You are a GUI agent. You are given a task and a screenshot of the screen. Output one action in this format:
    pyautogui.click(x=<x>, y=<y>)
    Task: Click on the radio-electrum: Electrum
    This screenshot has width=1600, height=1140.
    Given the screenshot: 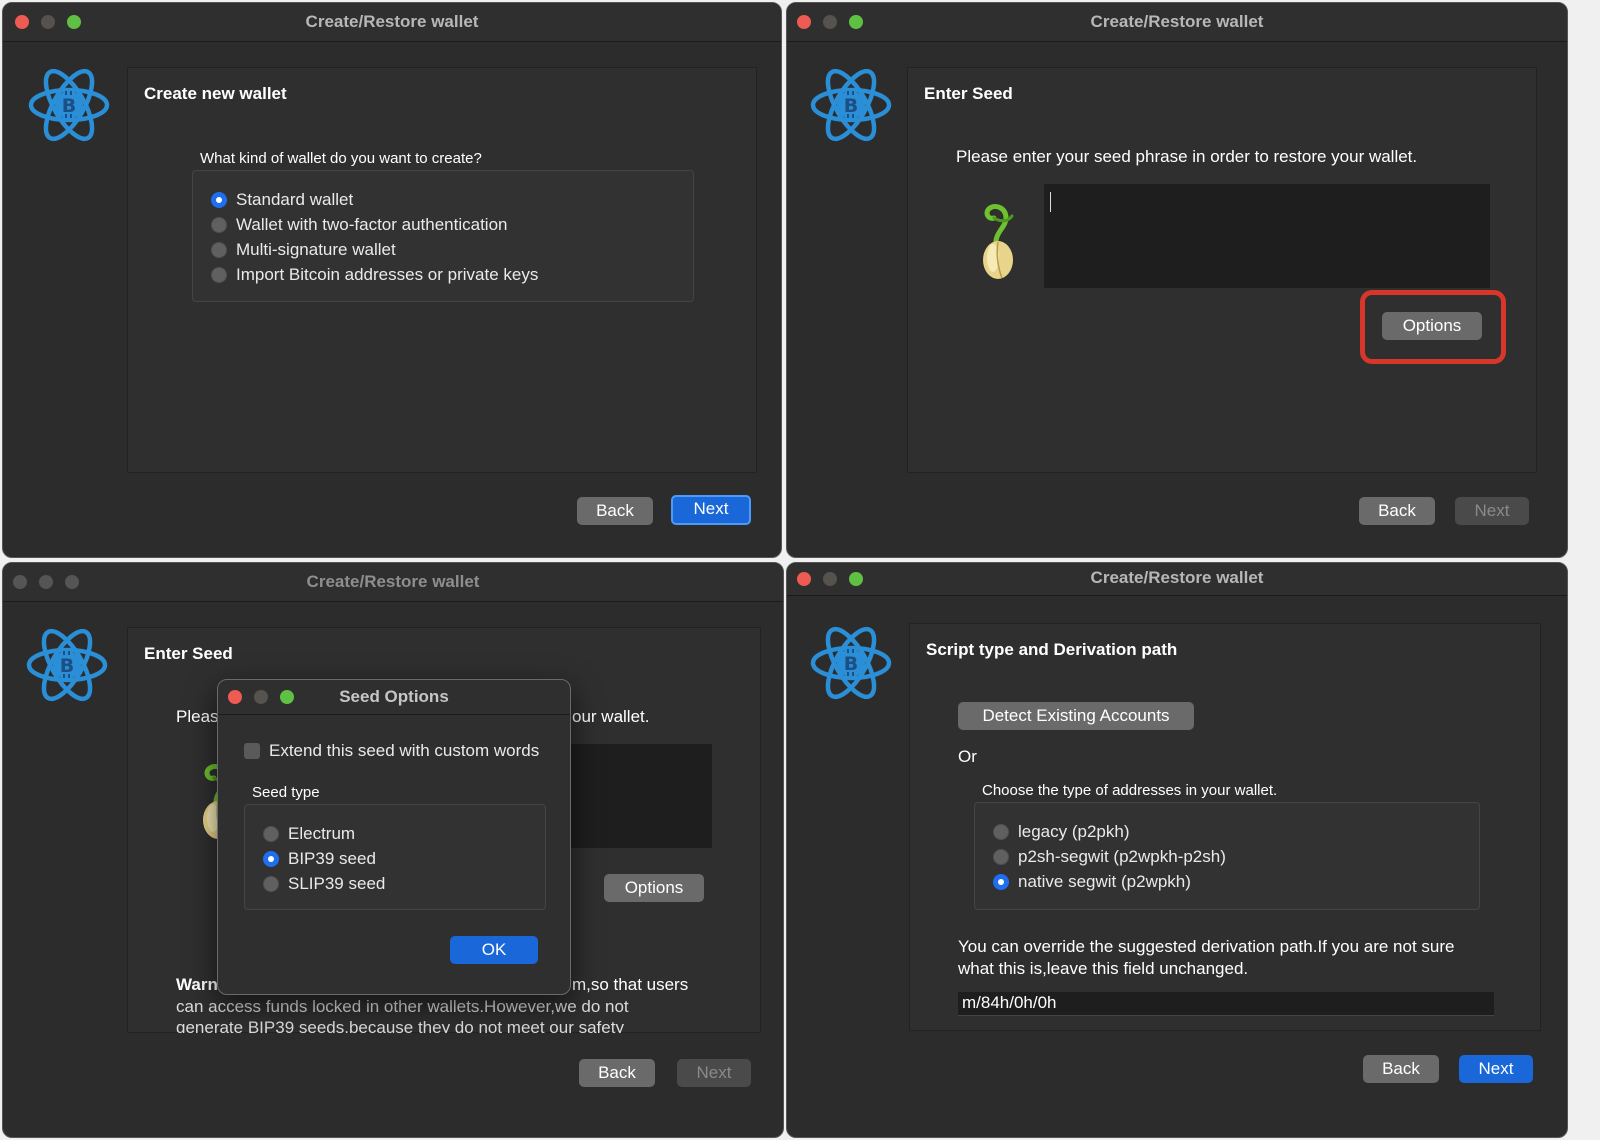 What is the action you would take?
    pyautogui.click(x=309, y=833)
    